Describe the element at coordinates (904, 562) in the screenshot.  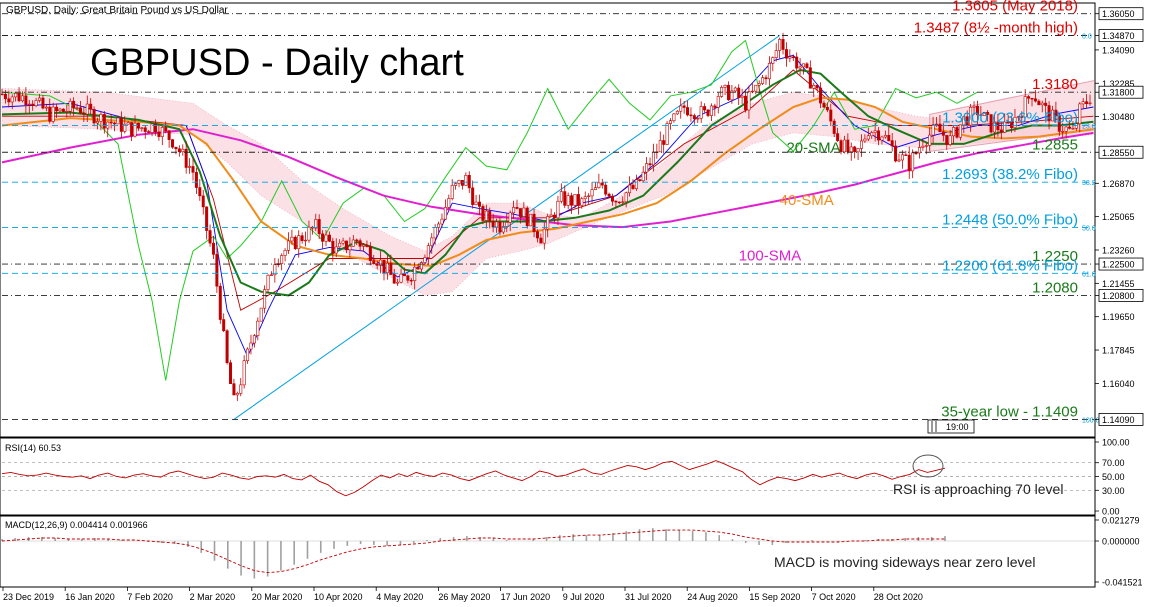
I see `macd-annotation: MACD is moving sideways near zero level` at that location.